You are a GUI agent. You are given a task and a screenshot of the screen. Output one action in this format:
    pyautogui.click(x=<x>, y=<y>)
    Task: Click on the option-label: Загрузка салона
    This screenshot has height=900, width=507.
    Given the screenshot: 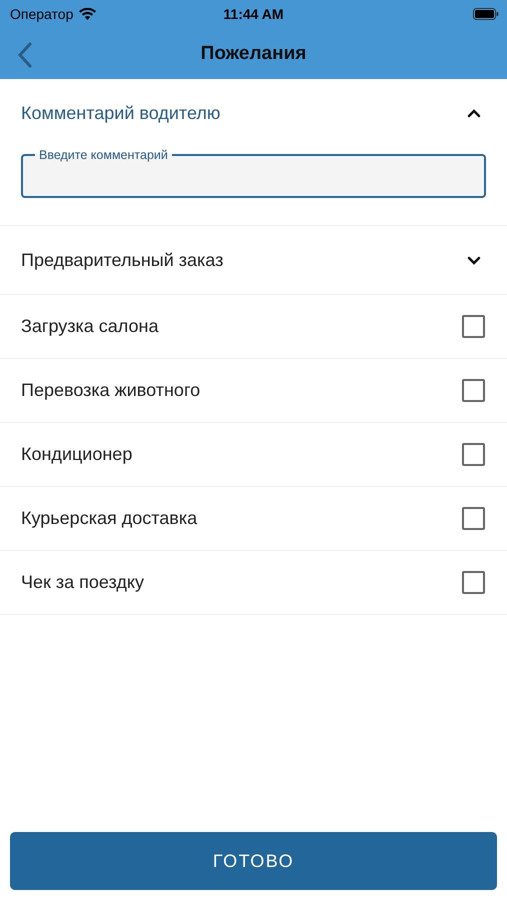 What is the action you would take?
    pyautogui.click(x=89, y=326)
    